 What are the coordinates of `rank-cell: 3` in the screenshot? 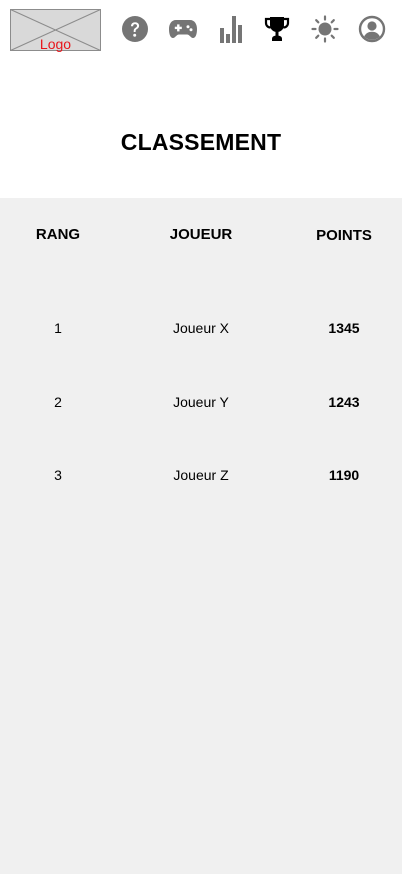 It's located at (58, 475).